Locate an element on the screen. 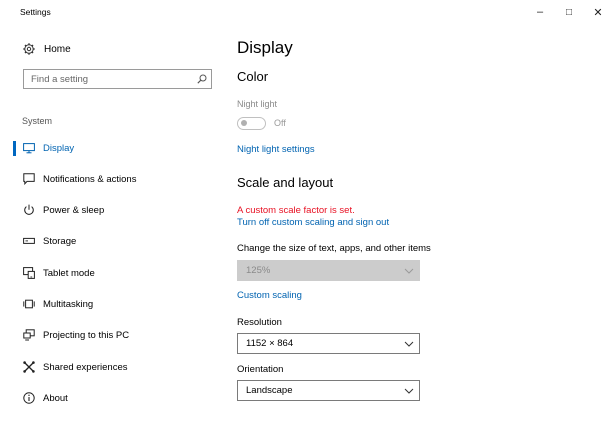 Image resolution: width=612 pixels, height=432 pixels. orientation-dropdown: Landscape is located at coordinates (328, 390).